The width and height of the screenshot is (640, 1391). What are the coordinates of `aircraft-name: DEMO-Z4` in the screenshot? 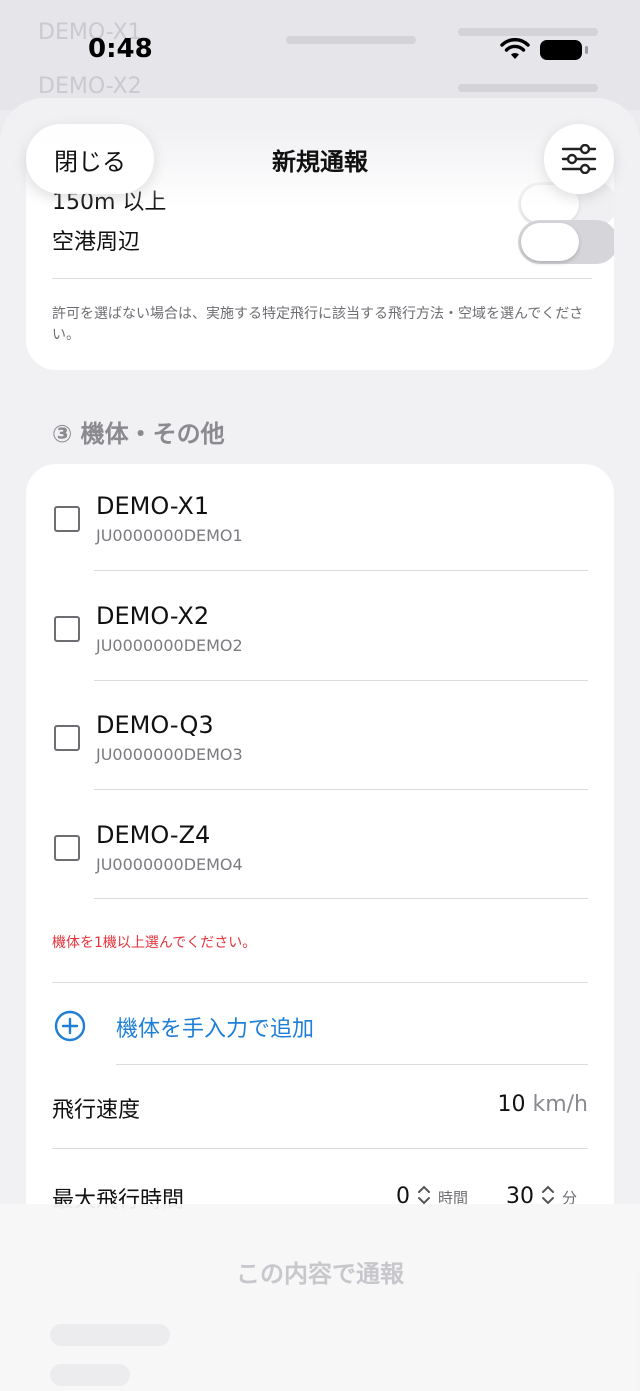 It's located at (153, 835).